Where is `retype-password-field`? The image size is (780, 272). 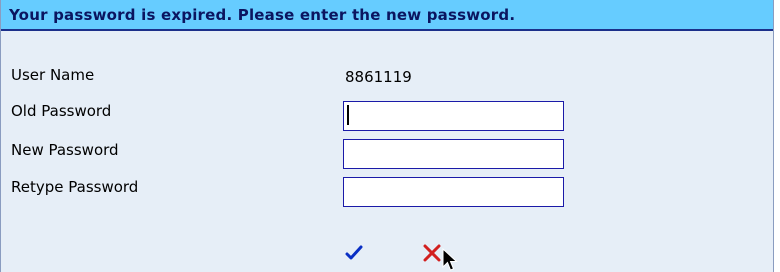 retype-password-field is located at coordinates (453, 192).